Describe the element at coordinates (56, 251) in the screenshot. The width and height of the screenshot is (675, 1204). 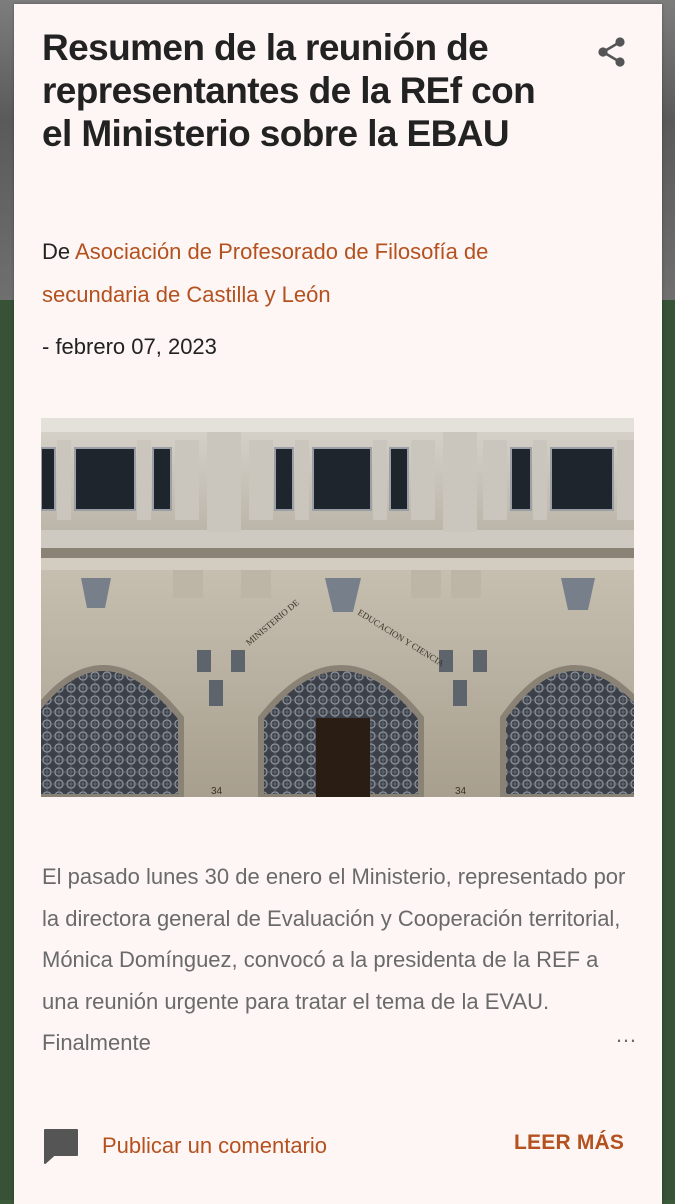
I see `byline-prefix: De` at that location.